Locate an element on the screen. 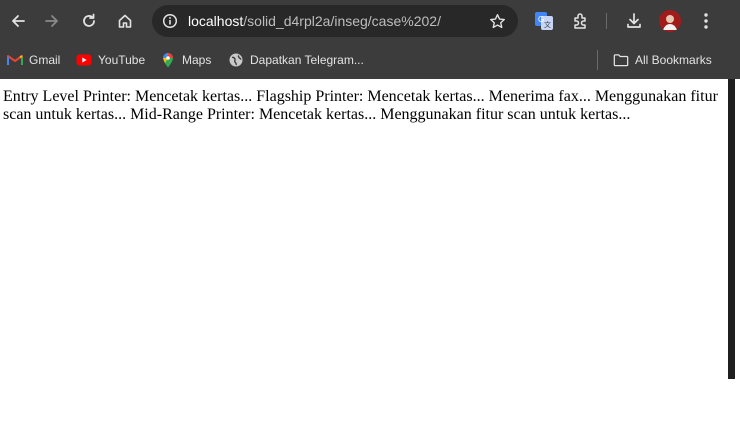 Image resolution: width=740 pixels, height=447 pixels. svg-text: 文 is located at coordinates (547, 24).